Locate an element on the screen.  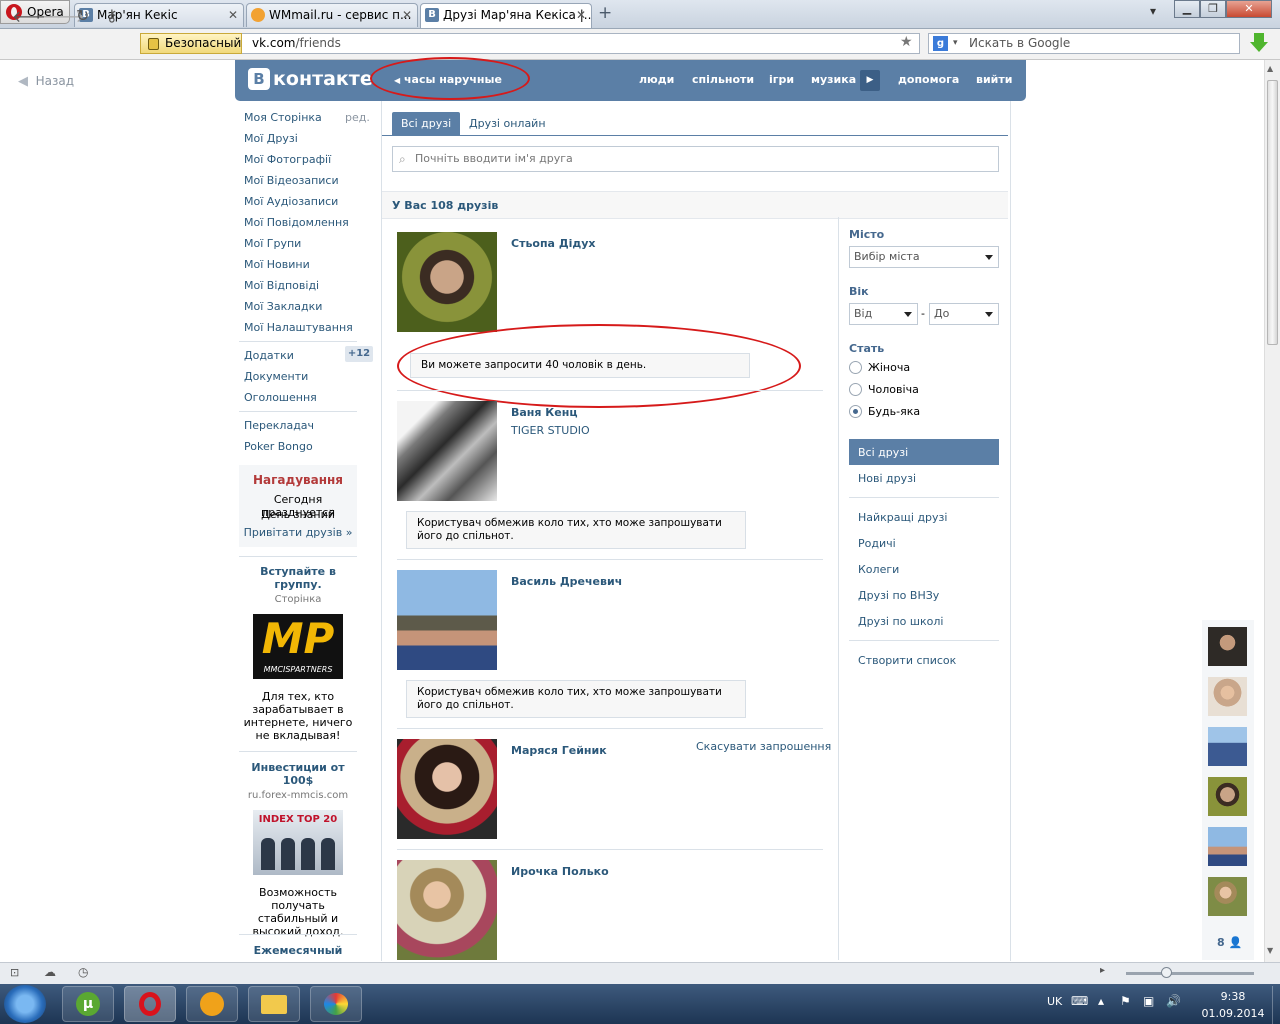
list-colleagues: Колеги is located at coordinates (878, 569).